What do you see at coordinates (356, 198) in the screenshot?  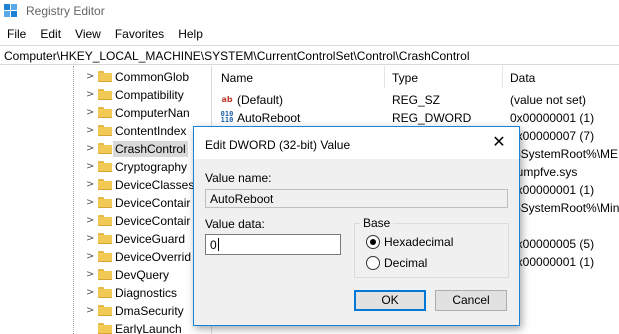 I see `value-name-field: AutoReboot` at bounding box center [356, 198].